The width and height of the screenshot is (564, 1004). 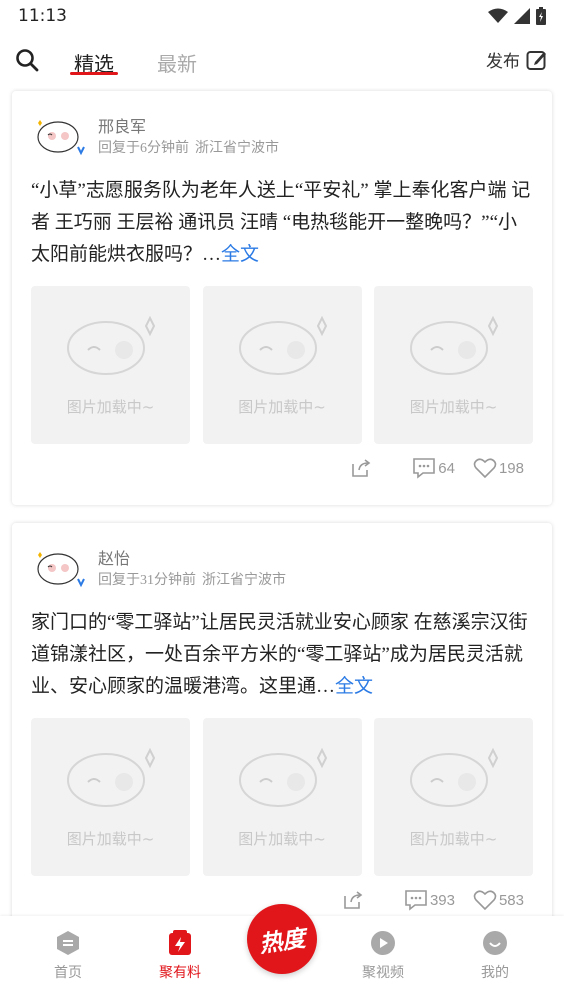 What do you see at coordinates (383, 956) in the screenshot?
I see `nav-video: 聚视频` at bounding box center [383, 956].